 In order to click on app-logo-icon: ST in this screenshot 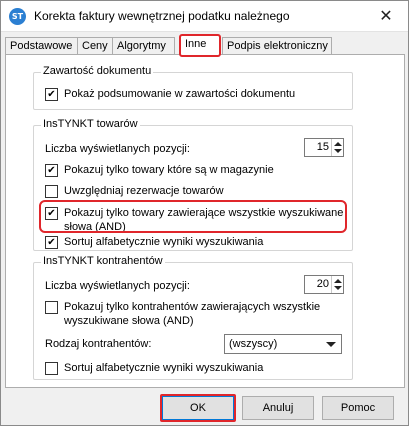, I will do `click(17, 16)`.